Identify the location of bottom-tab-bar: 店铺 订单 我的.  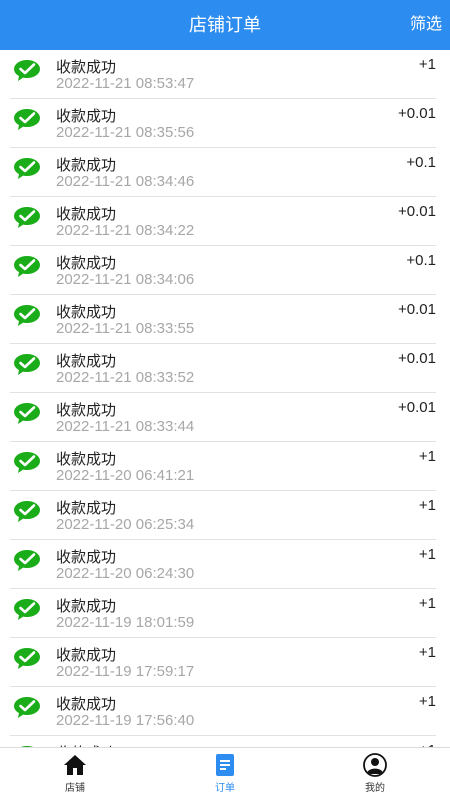
(225, 773).